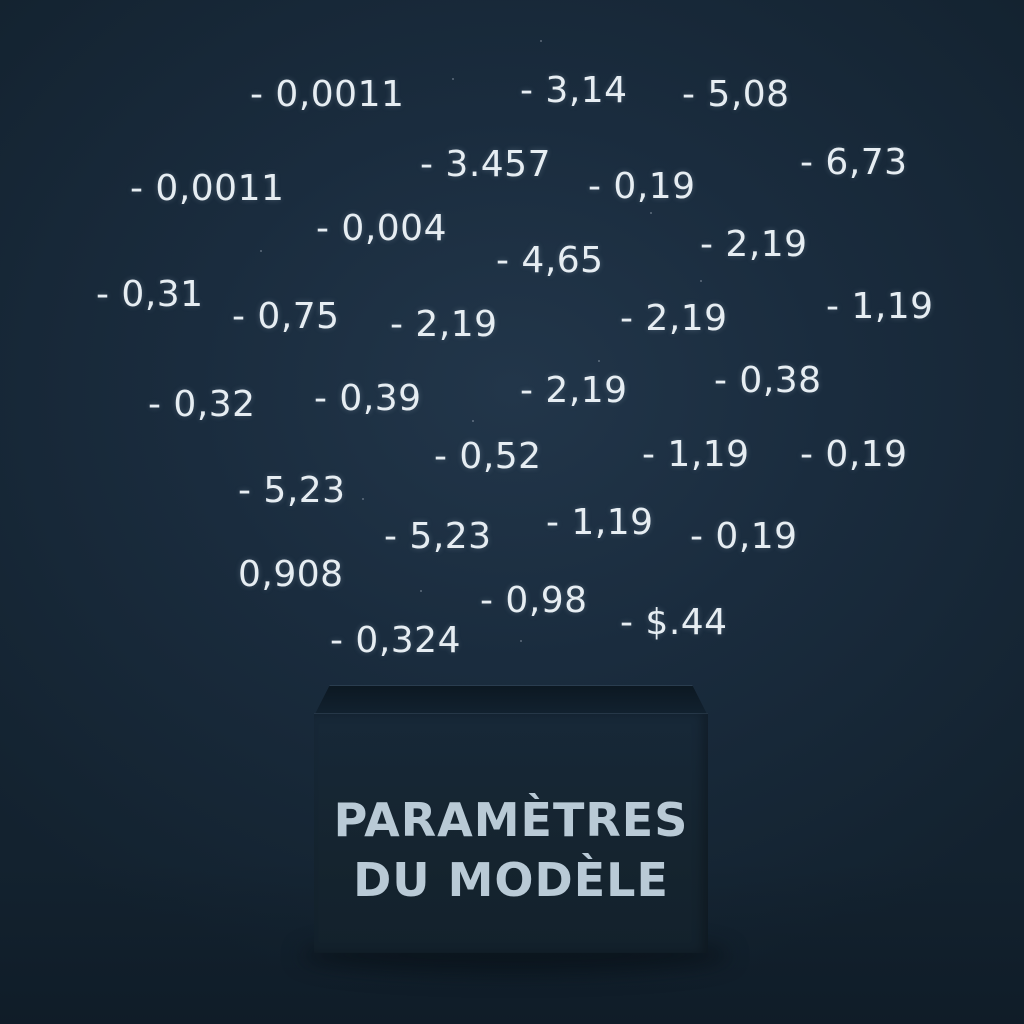 This screenshot has height=1024, width=1024. What do you see at coordinates (854, 162) in the screenshot?
I see `parameter-number: - 6,73` at bounding box center [854, 162].